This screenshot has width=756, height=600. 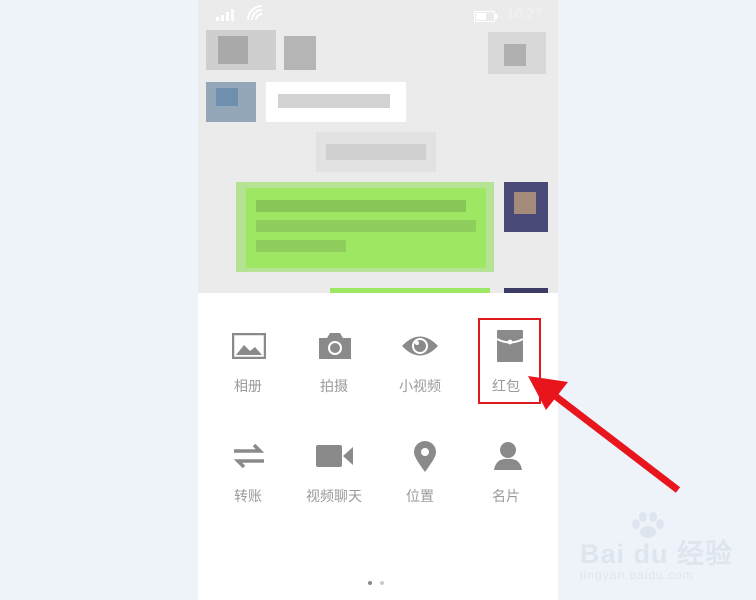 I want to click on video-camera-icon, so click(x=334, y=461).